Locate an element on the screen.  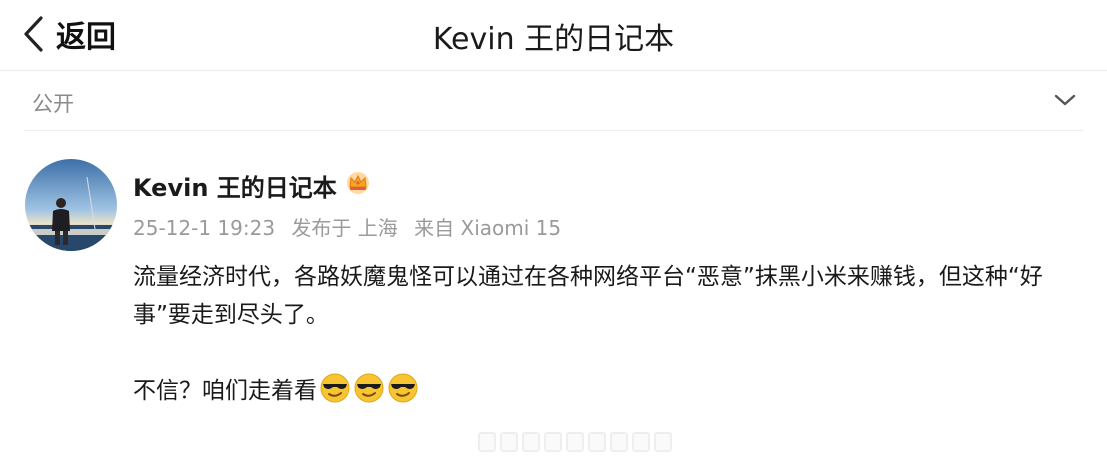
post-meta: 25-12-1 19:23 发布于 上海 来自 Xiaomi 15 is located at coordinates (352, 226).